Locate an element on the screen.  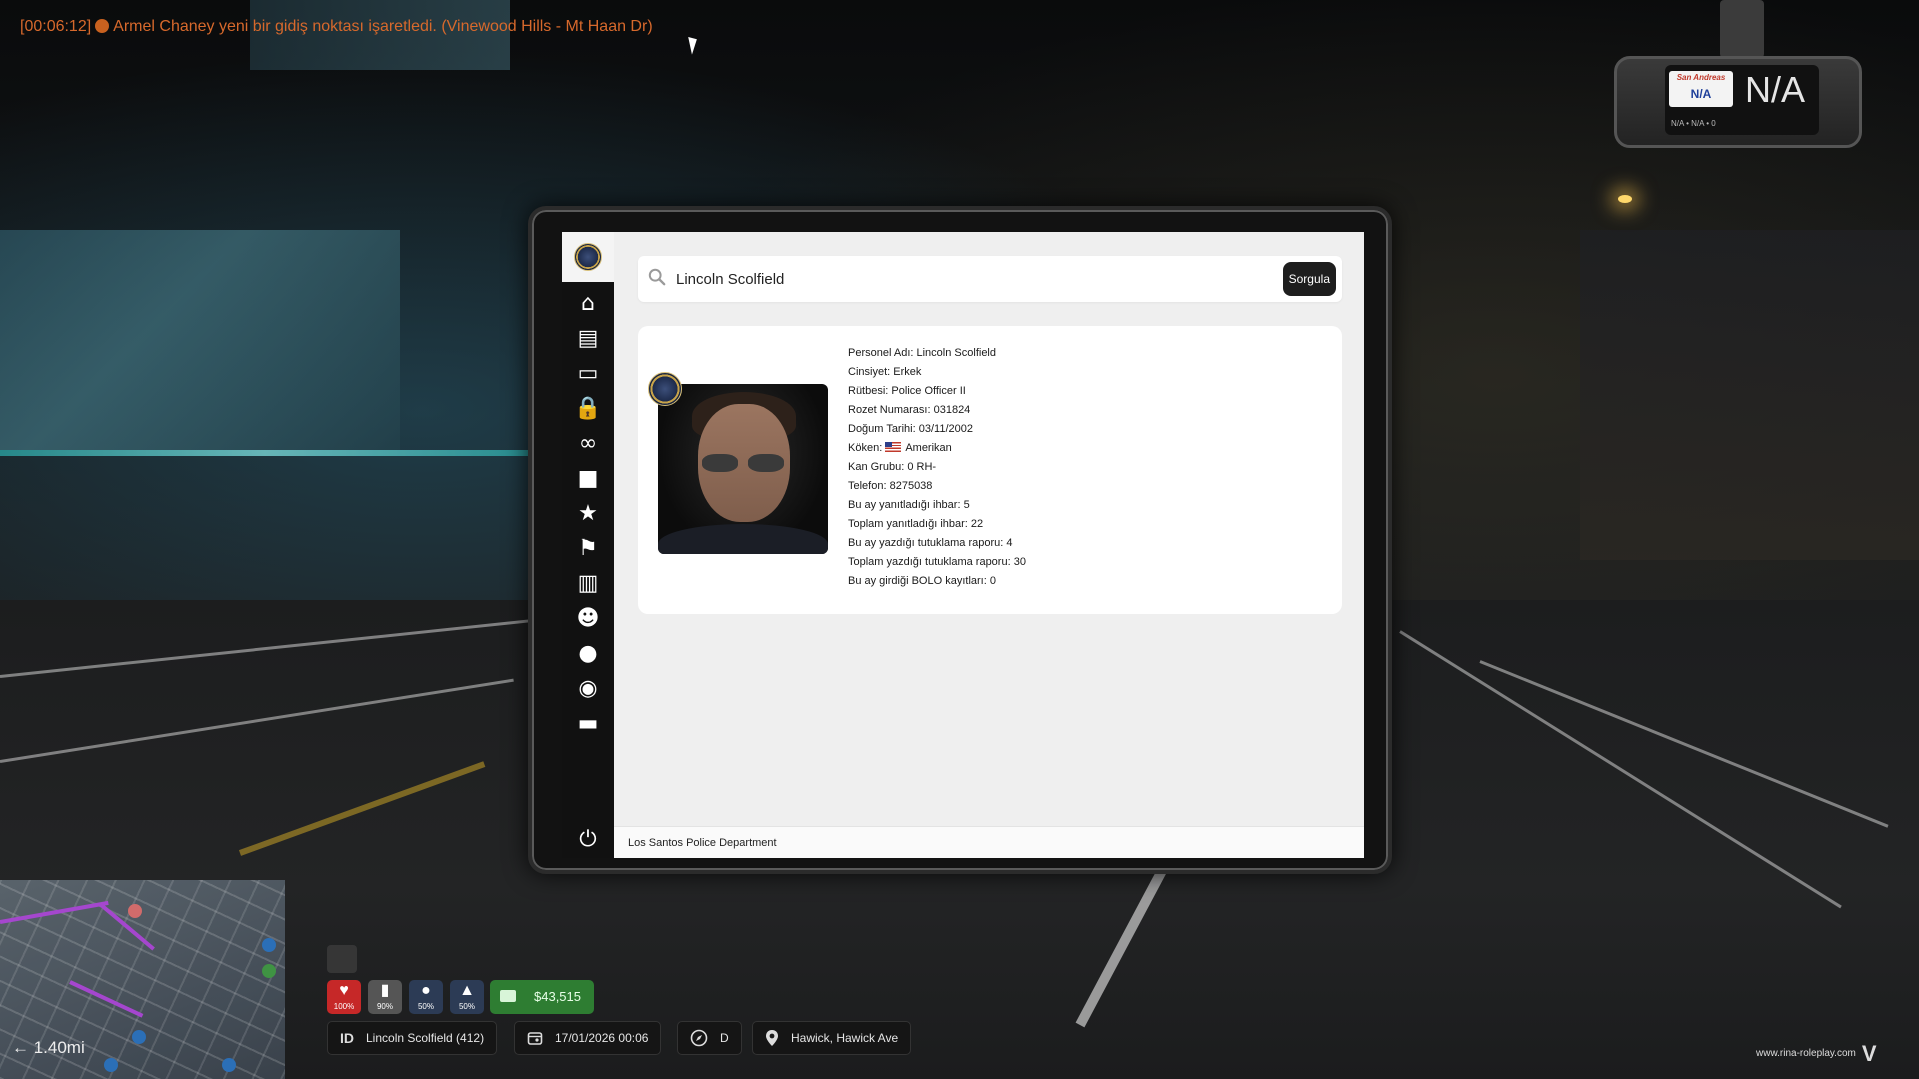
profile-label: Köken: is located at coordinates (865, 448).